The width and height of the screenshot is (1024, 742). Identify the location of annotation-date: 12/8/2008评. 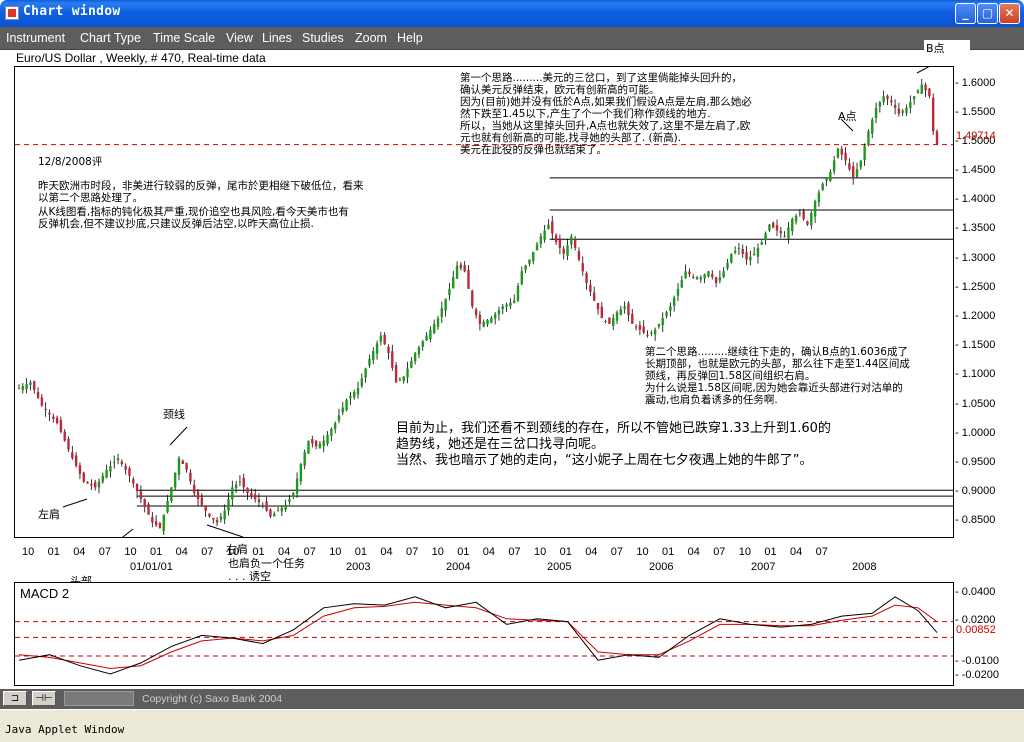
(70, 162).